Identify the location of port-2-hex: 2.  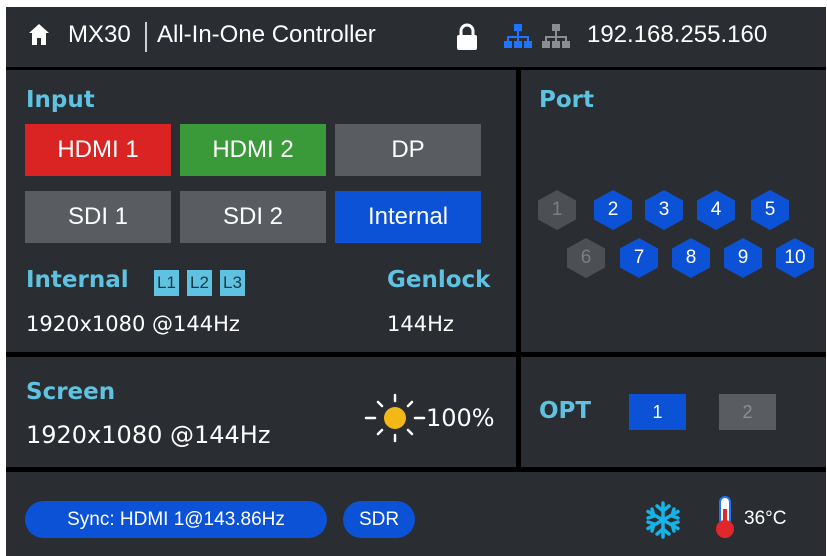
(613, 212).